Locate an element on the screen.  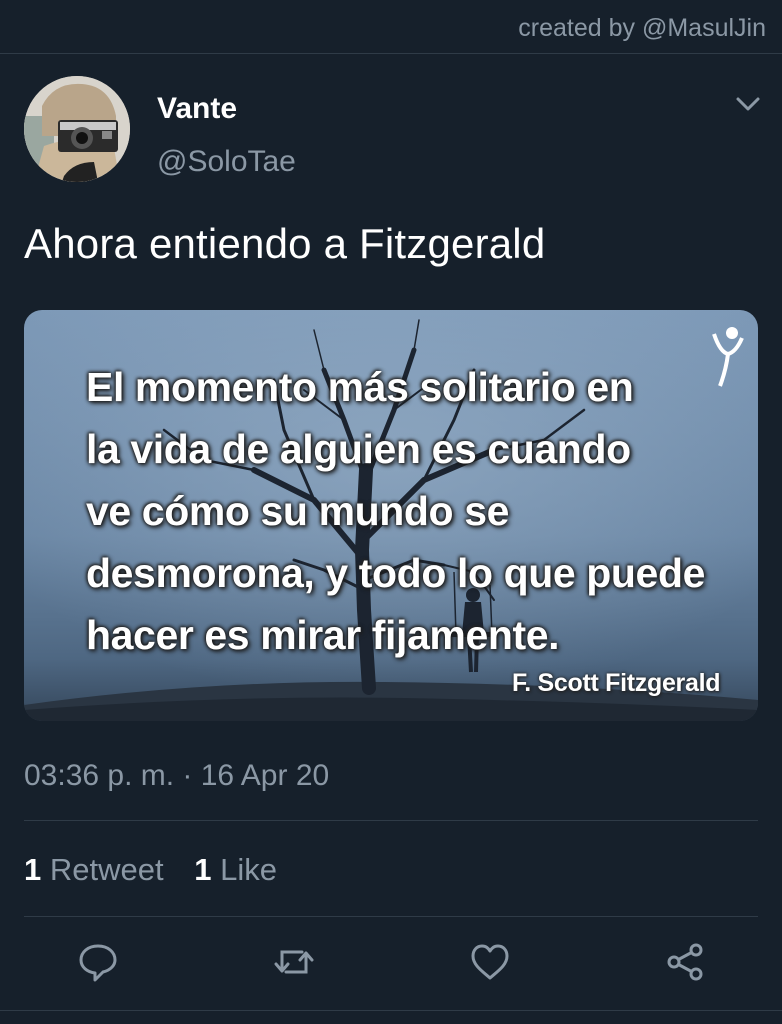
share-icon is located at coordinates (686, 962).